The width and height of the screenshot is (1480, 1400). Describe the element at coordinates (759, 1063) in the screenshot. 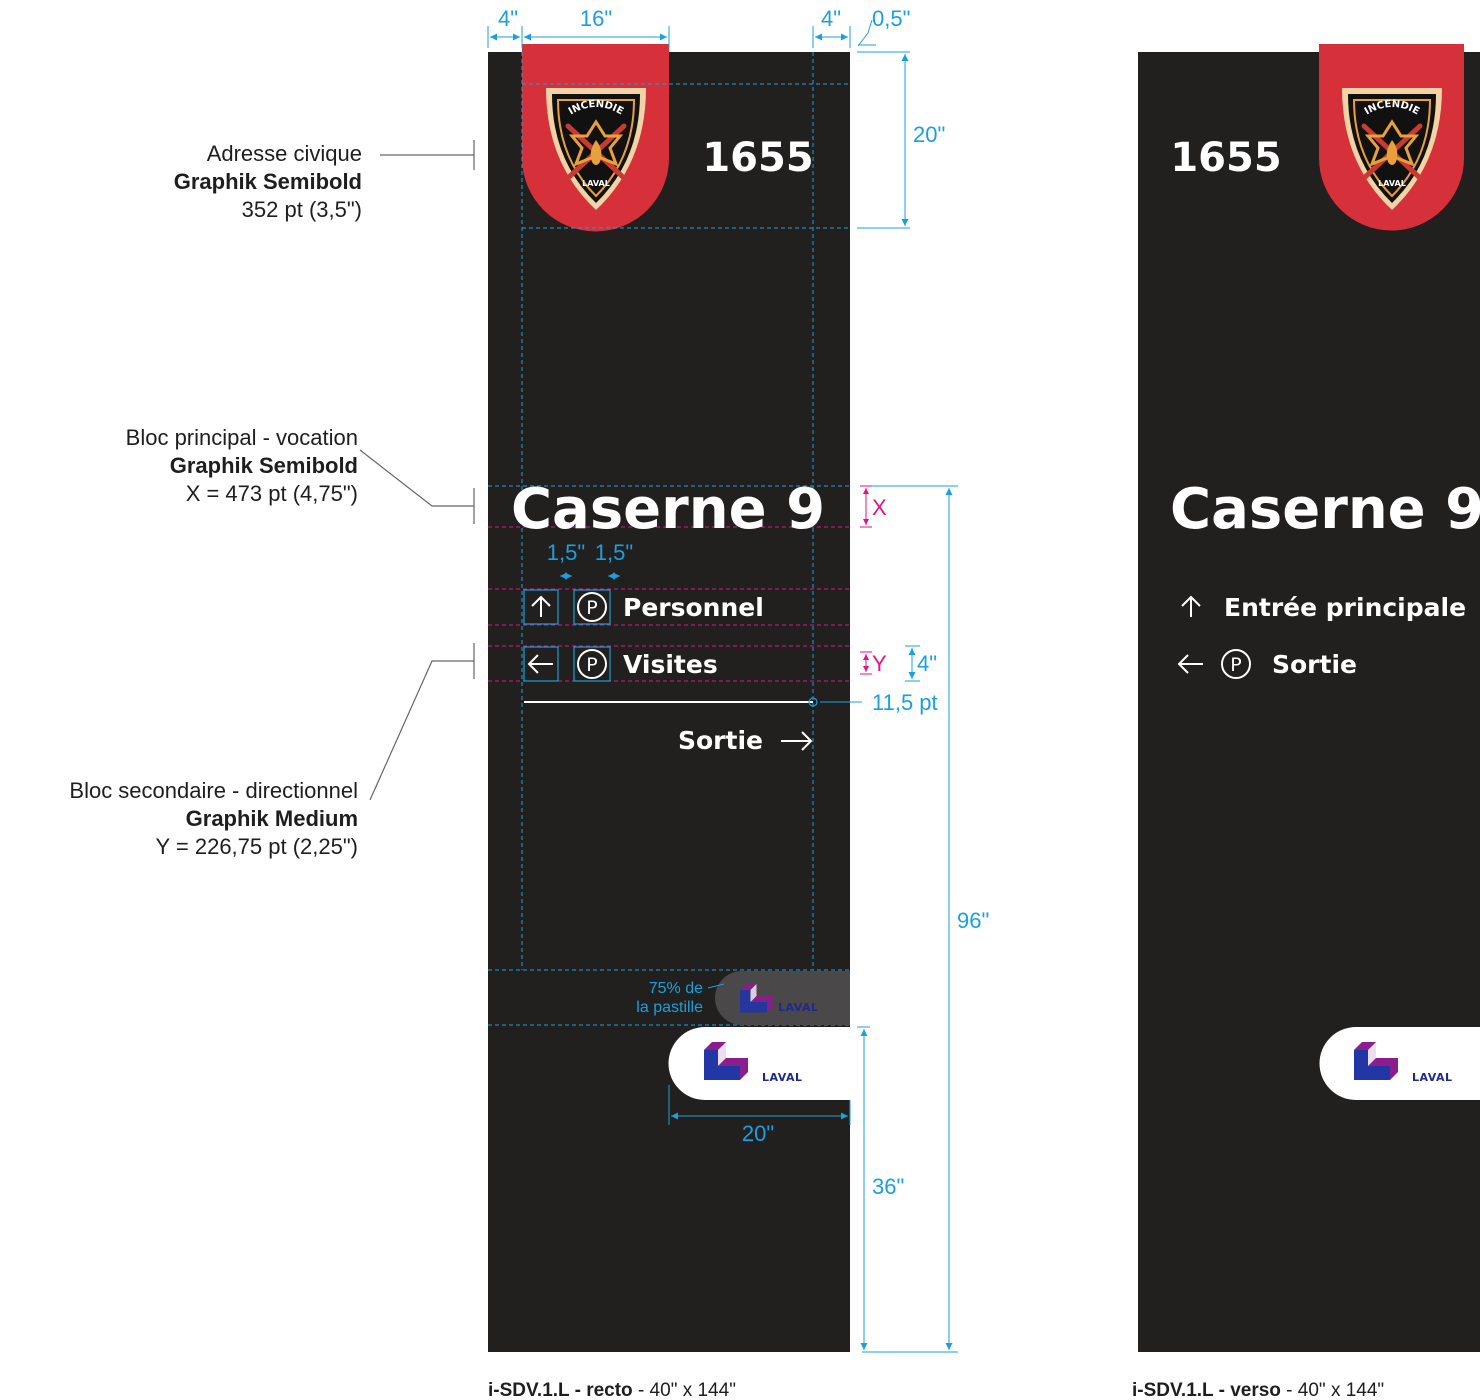

I see `recto-logo-pill: LAVAL` at that location.